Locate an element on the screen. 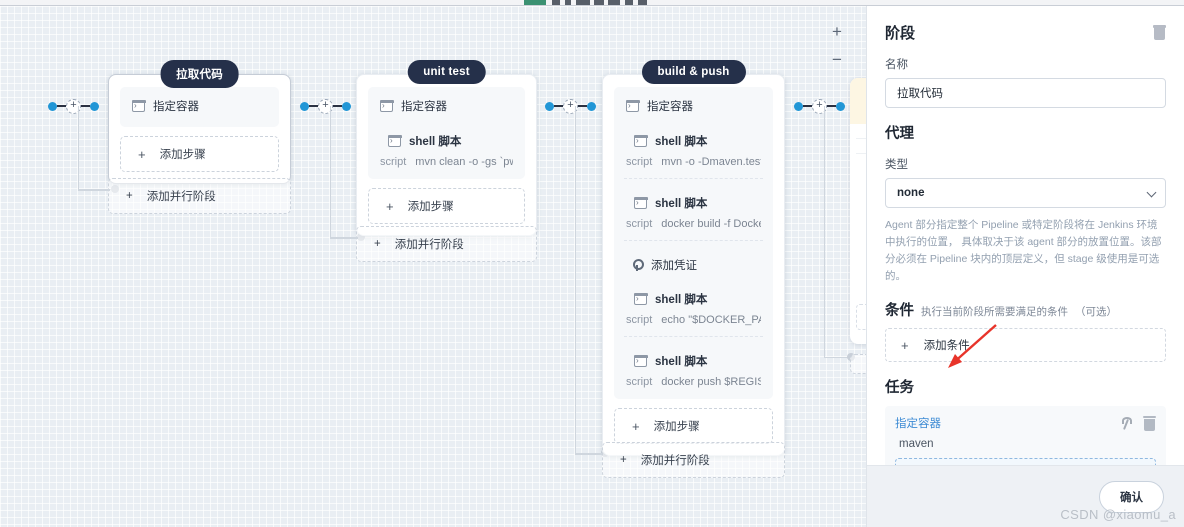 The image size is (1184, 527). add-parallel-stage-button-1: + 添加并行阶段 is located at coordinates (199, 196).